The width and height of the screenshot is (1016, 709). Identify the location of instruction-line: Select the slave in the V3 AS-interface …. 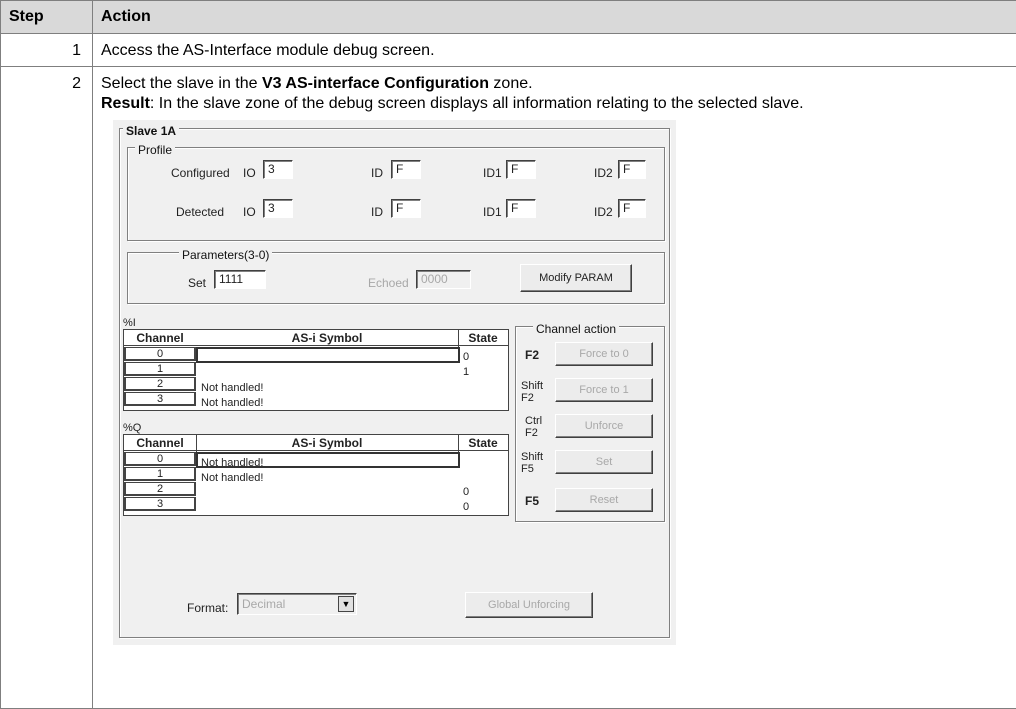
(558, 84).